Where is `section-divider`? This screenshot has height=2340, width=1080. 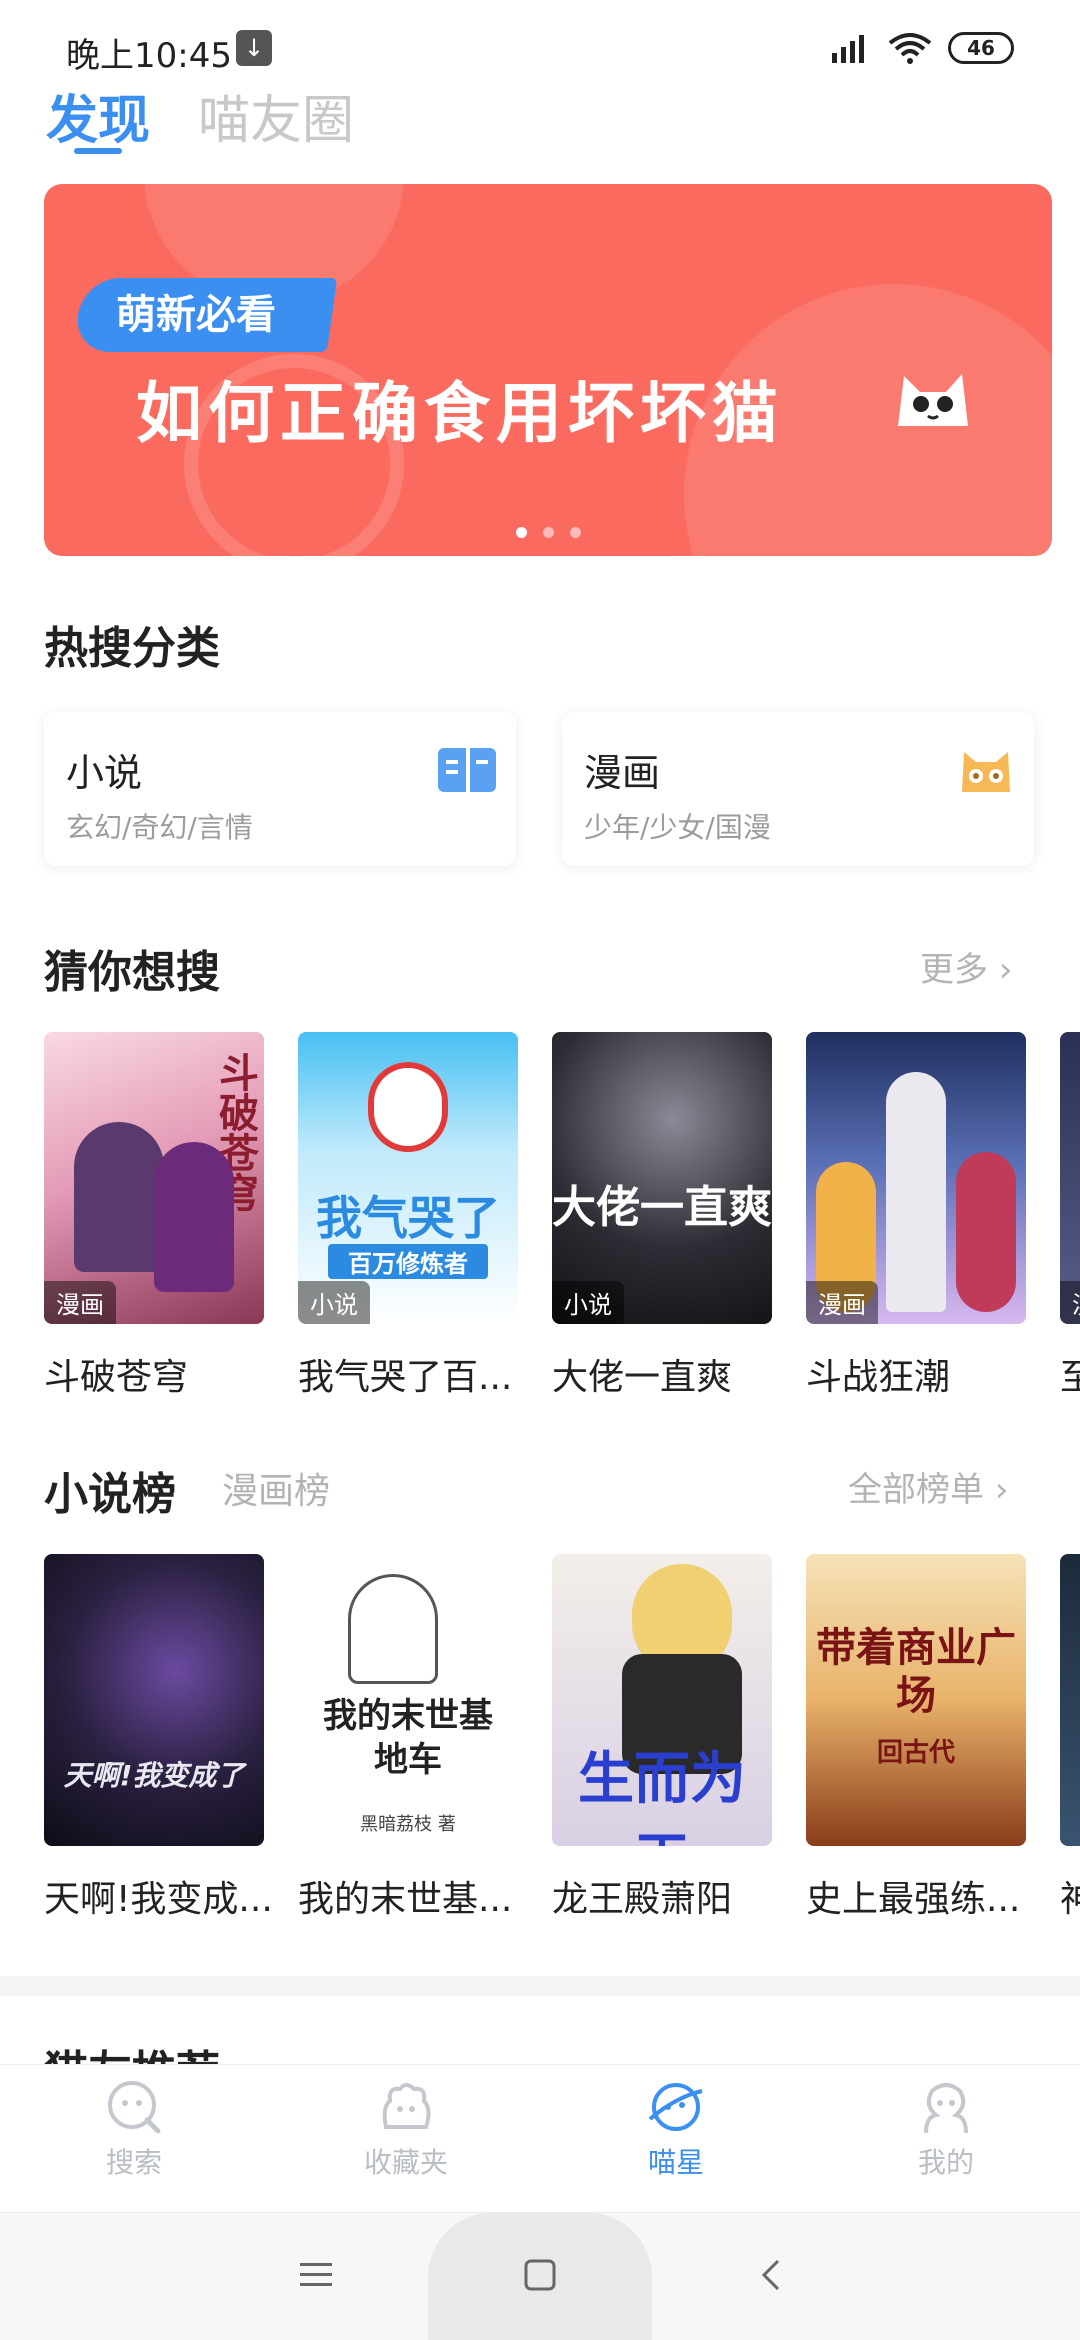 section-divider is located at coordinates (540, 1986).